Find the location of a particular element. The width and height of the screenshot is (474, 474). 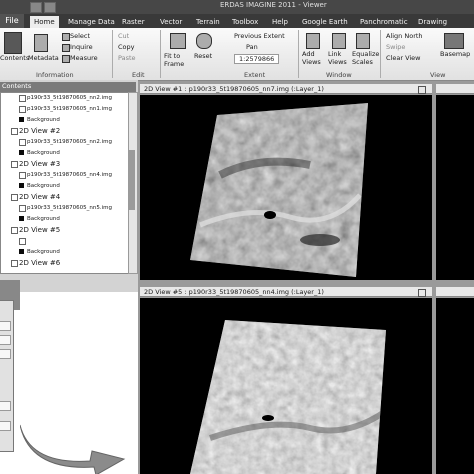

fit-to-frame-button: Fit to Frame is located at coordinates (177, 60).